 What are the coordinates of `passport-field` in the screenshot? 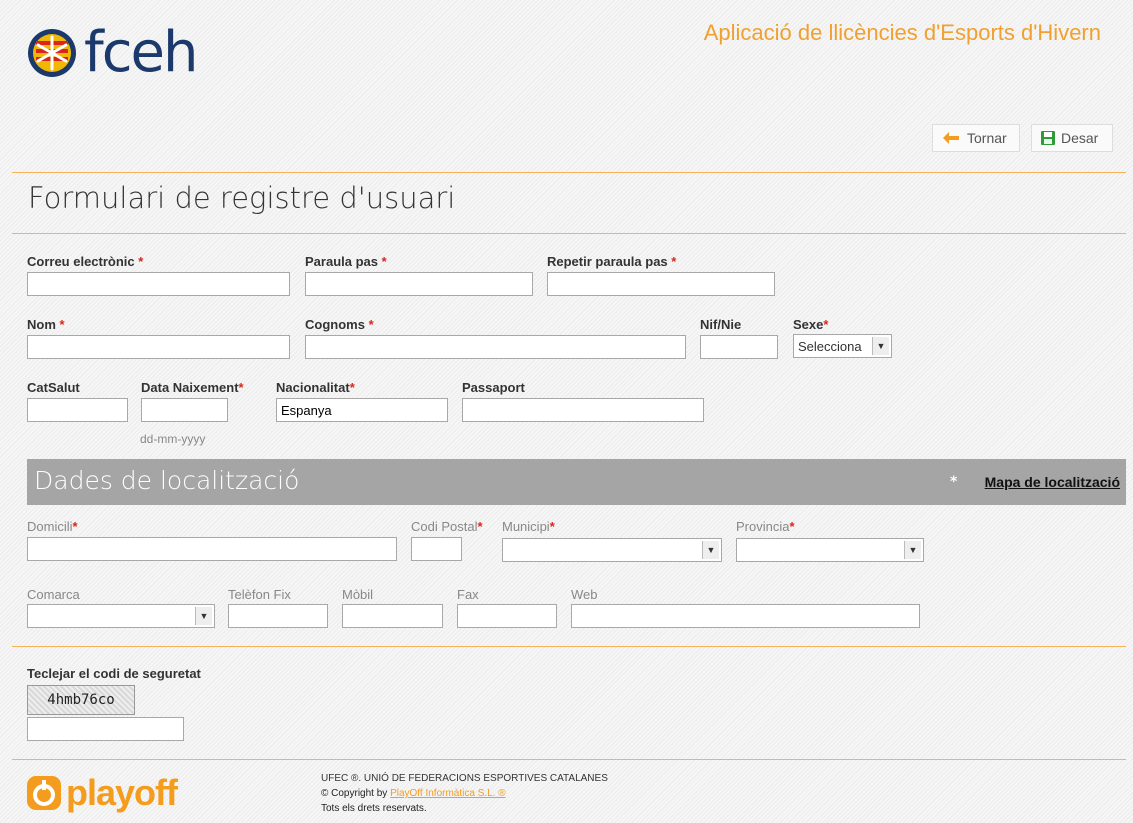 It's located at (583, 410).